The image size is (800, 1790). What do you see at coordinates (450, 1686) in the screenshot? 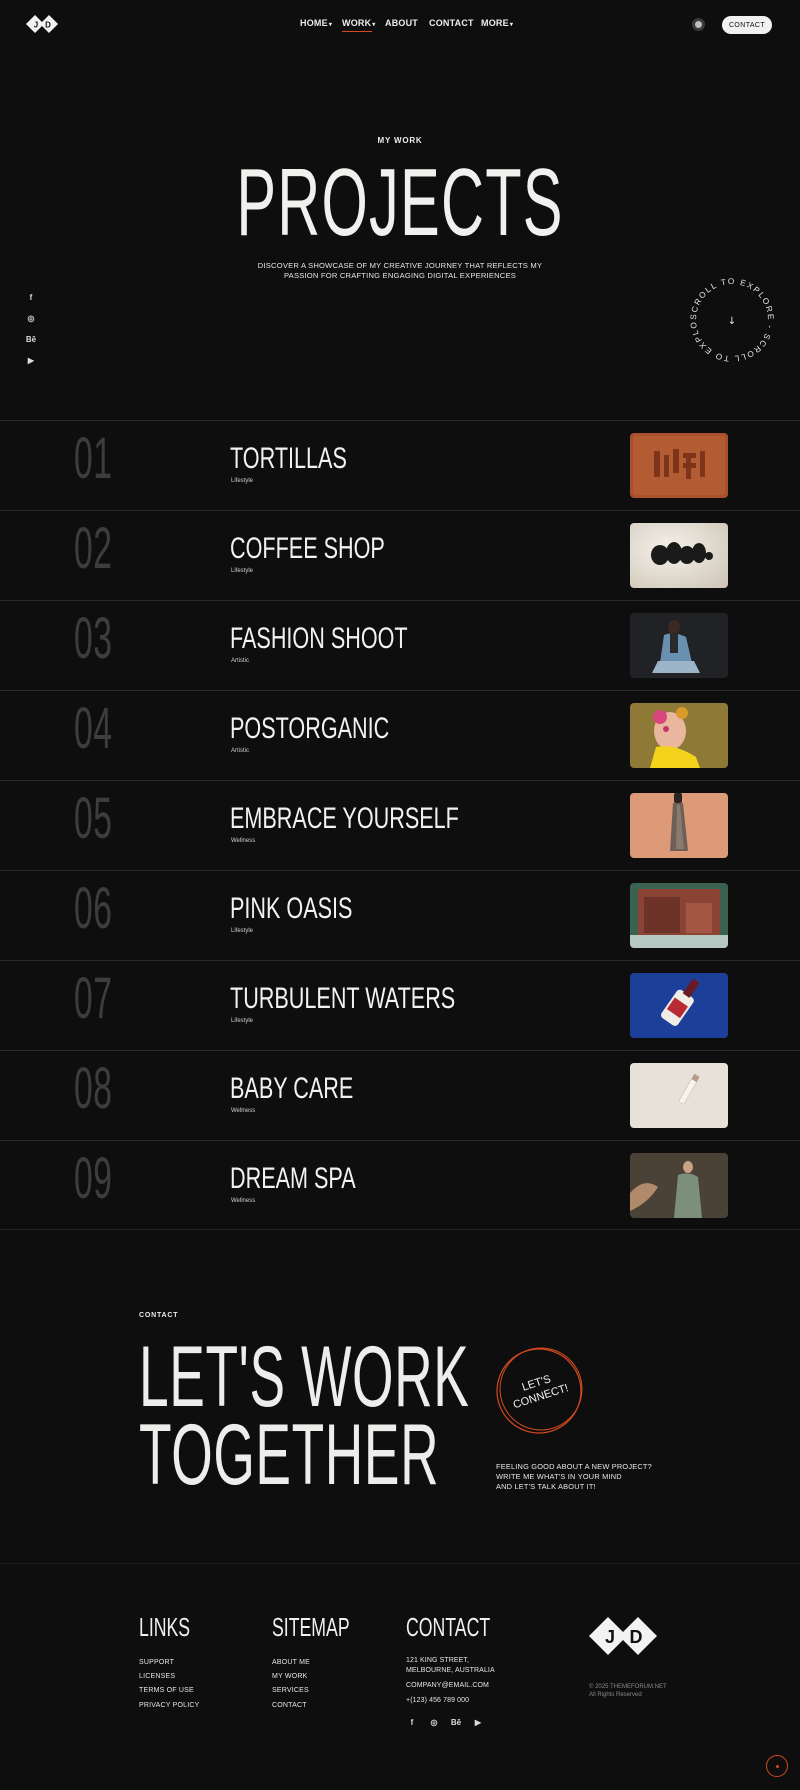
I see `footer-email: COMPANY@EMAIL.COM` at bounding box center [450, 1686].